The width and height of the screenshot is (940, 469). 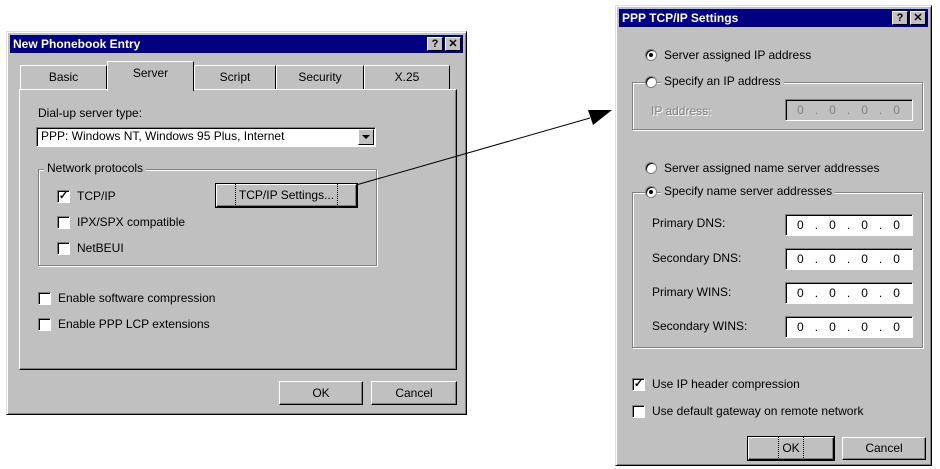 What do you see at coordinates (651, 55) in the screenshot?
I see `server-assigned-ip-radio` at bounding box center [651, 55].